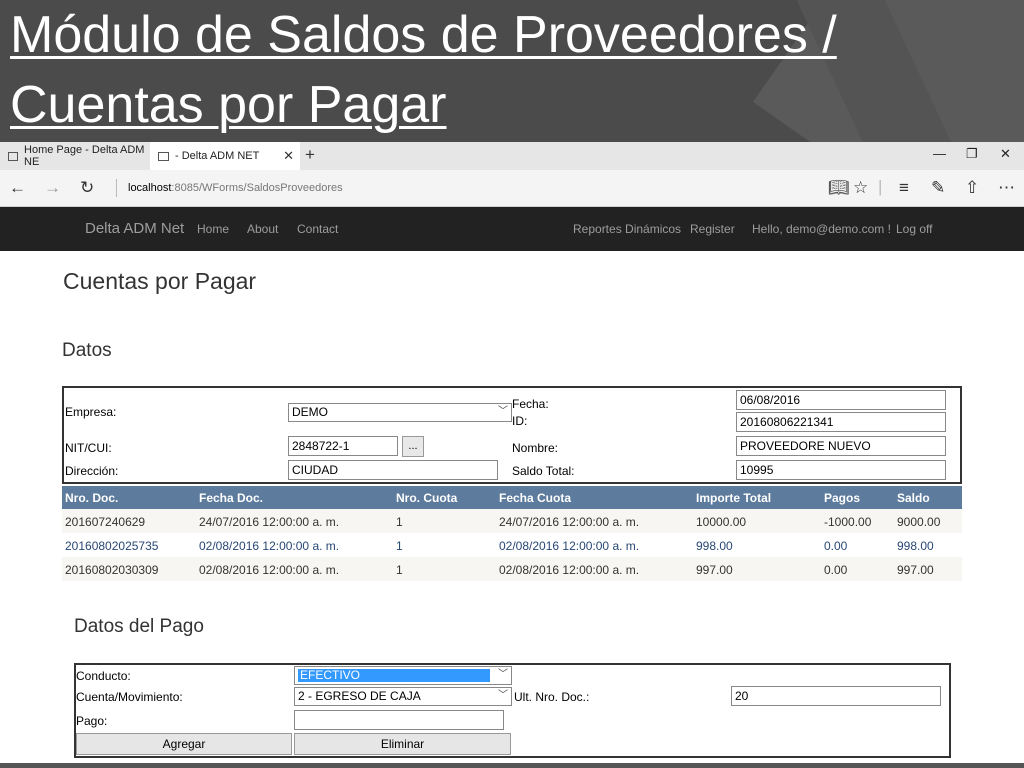 The height and width of the screenshot is (768, 1024). I want to click on direccion-label: Dirección:, so click(92, 471).